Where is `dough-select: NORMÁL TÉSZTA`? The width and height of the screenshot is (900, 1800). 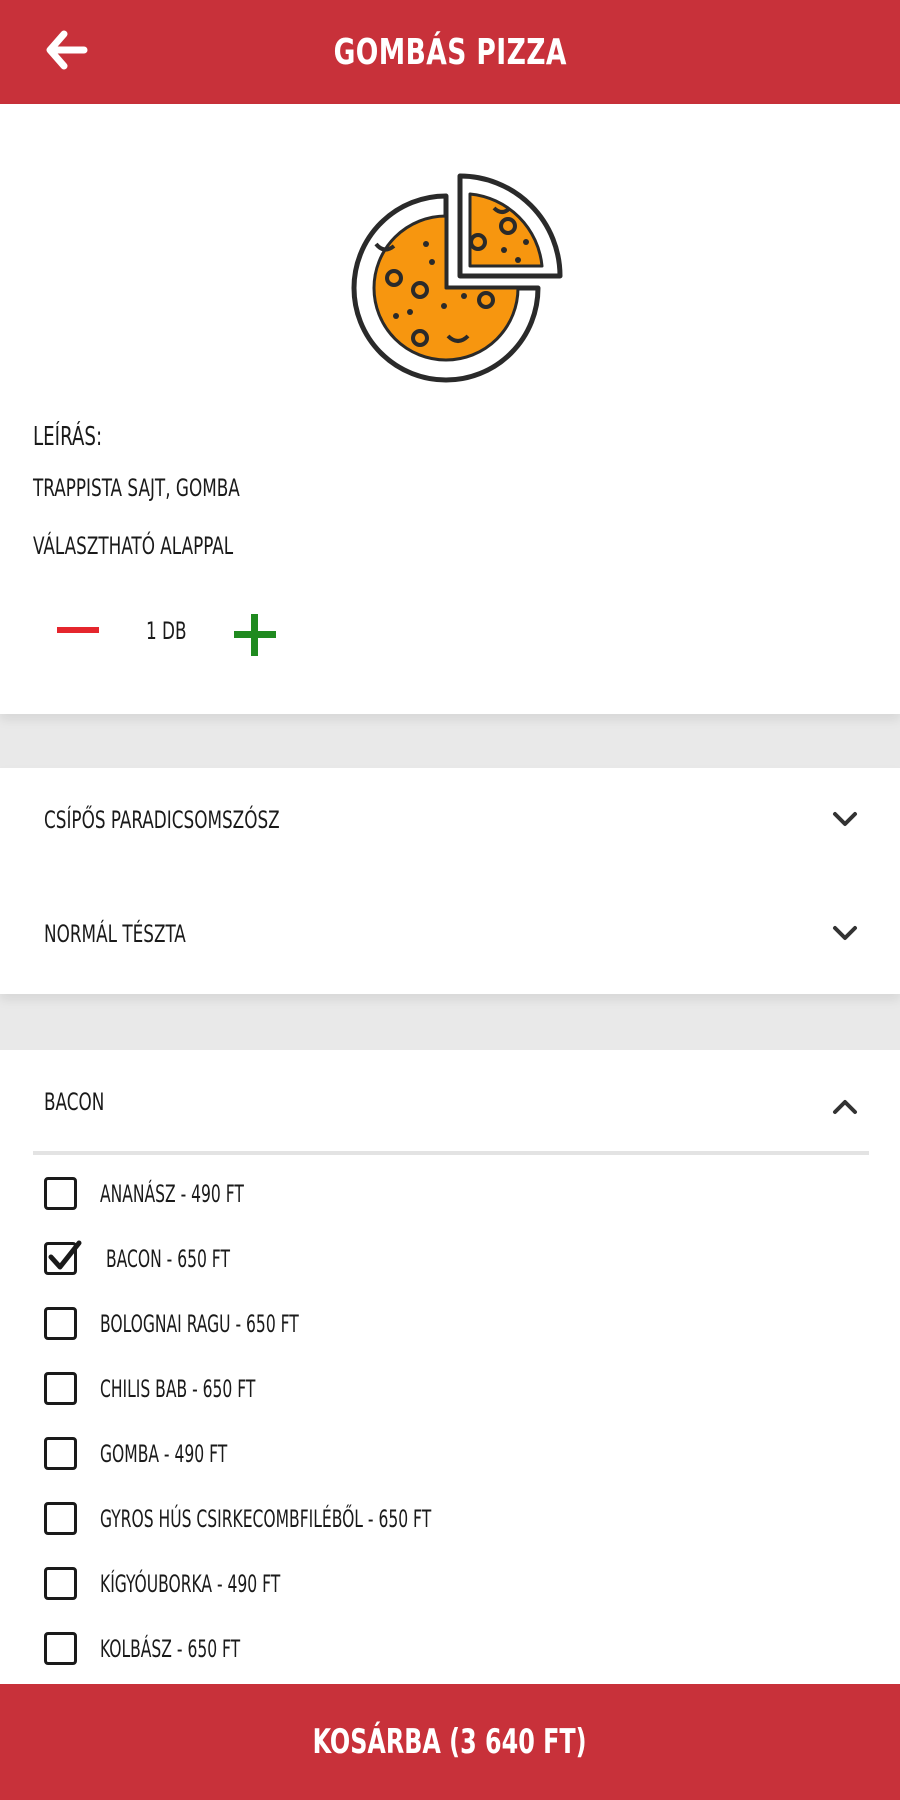 dough-select: NORMÁL TÉSZTA is located at coordinates (450, 933).